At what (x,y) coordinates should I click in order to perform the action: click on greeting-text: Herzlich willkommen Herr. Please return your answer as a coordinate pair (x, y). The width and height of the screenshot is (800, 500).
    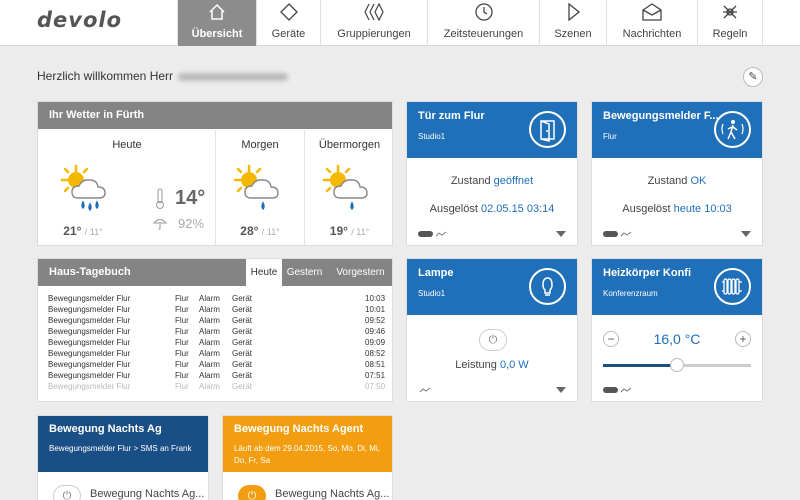
    Looking at the image, I should click on (105, 76).